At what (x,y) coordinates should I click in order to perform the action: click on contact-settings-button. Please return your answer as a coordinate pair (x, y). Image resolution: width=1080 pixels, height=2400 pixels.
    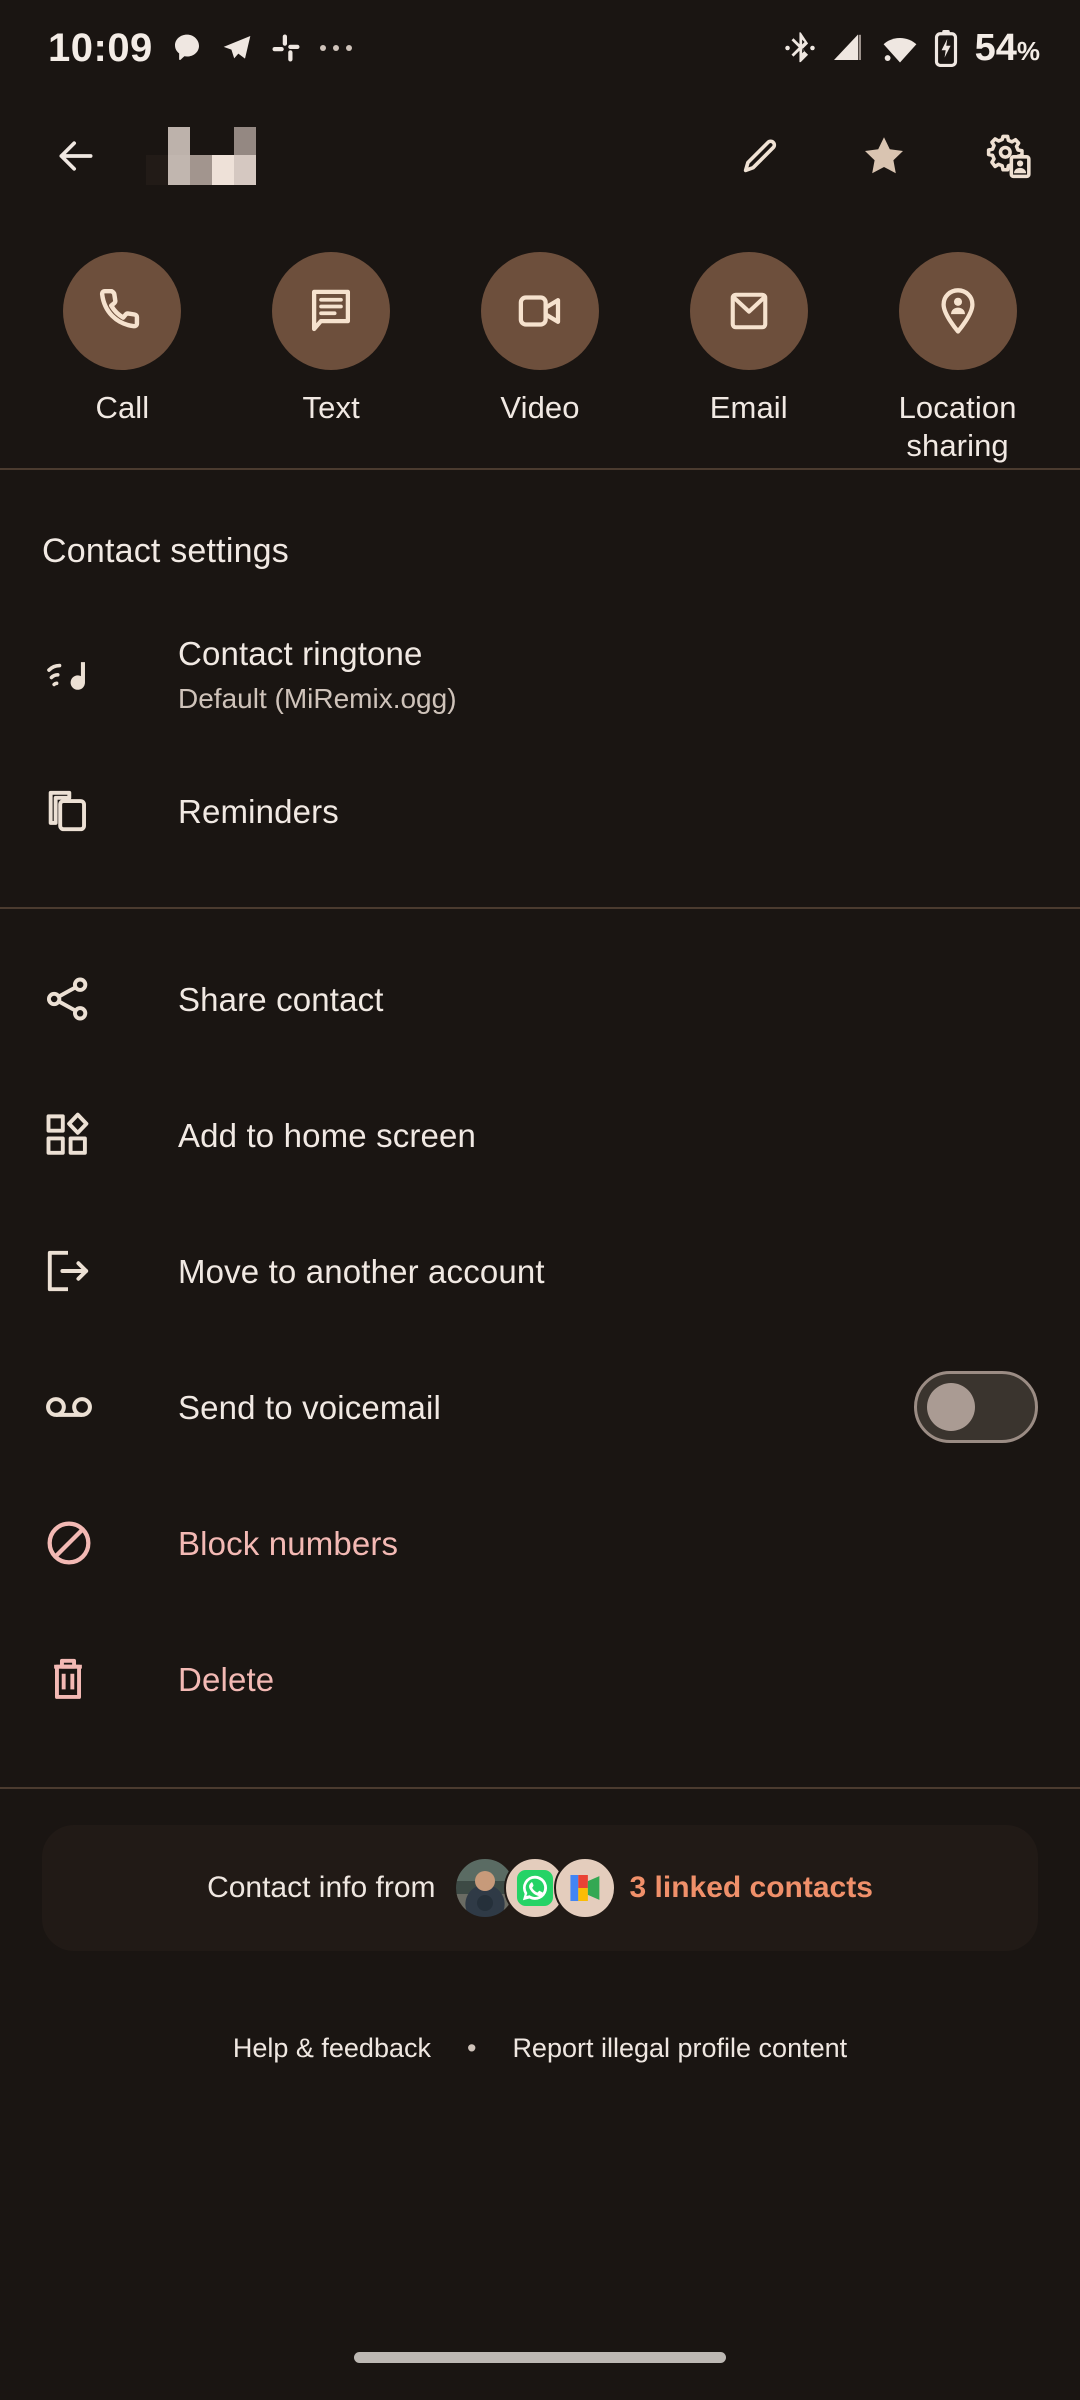
    Looking at the image, I should click on (1008, 156).